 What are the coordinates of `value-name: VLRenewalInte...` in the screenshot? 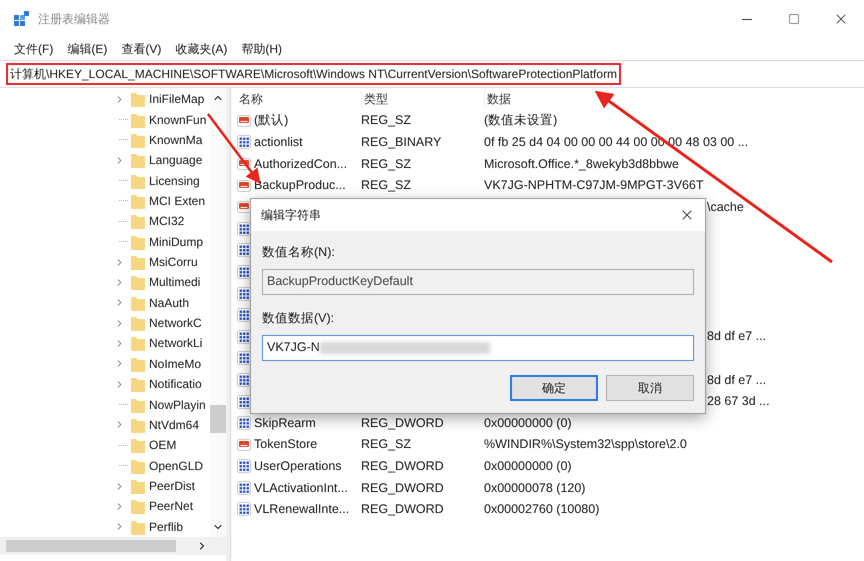 It's located at (302, 509).